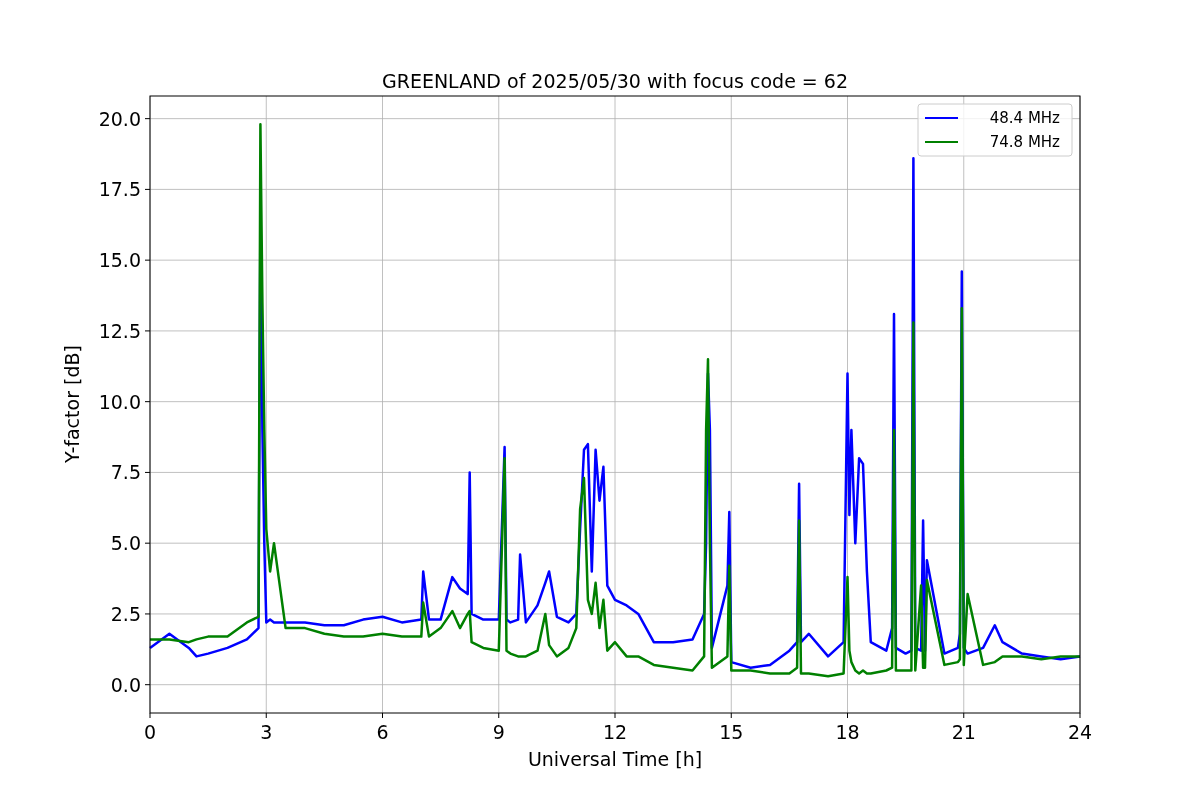  Describe the element at coordinates (119, 401) in the screenshot. I see `y-tick-label: 10.0` at that location.